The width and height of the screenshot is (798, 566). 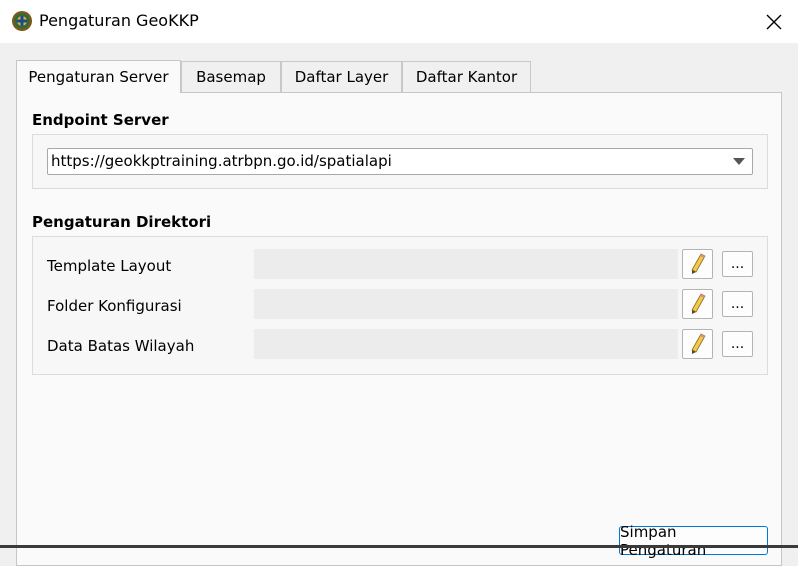 What do you see at coordinates (663, 540) in the screenshot?
I see `save-button-label: Simpan Pengaturan` at bounding box center [663, 540].